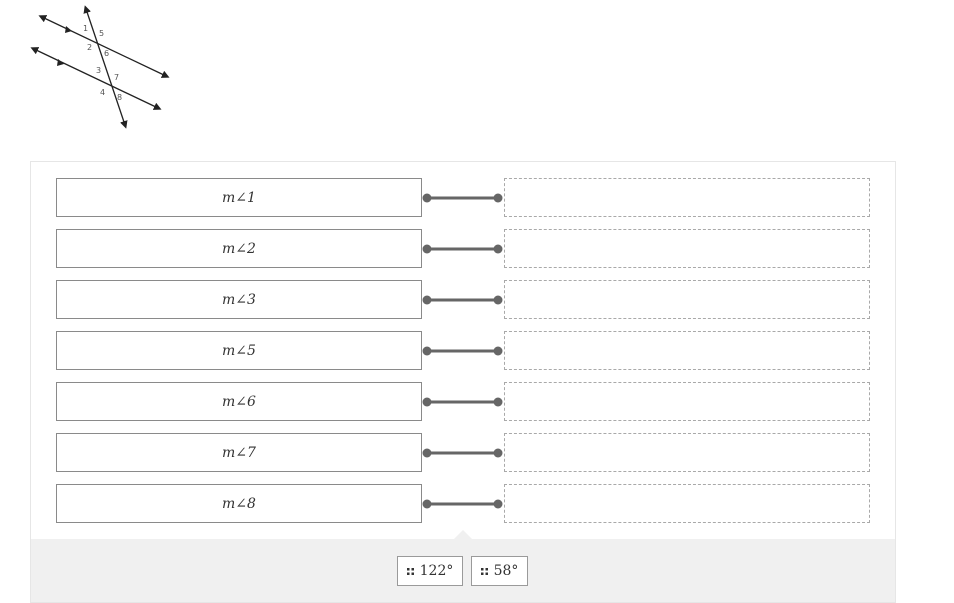  I want to click on choice-label: 122°, so click(436, 571).